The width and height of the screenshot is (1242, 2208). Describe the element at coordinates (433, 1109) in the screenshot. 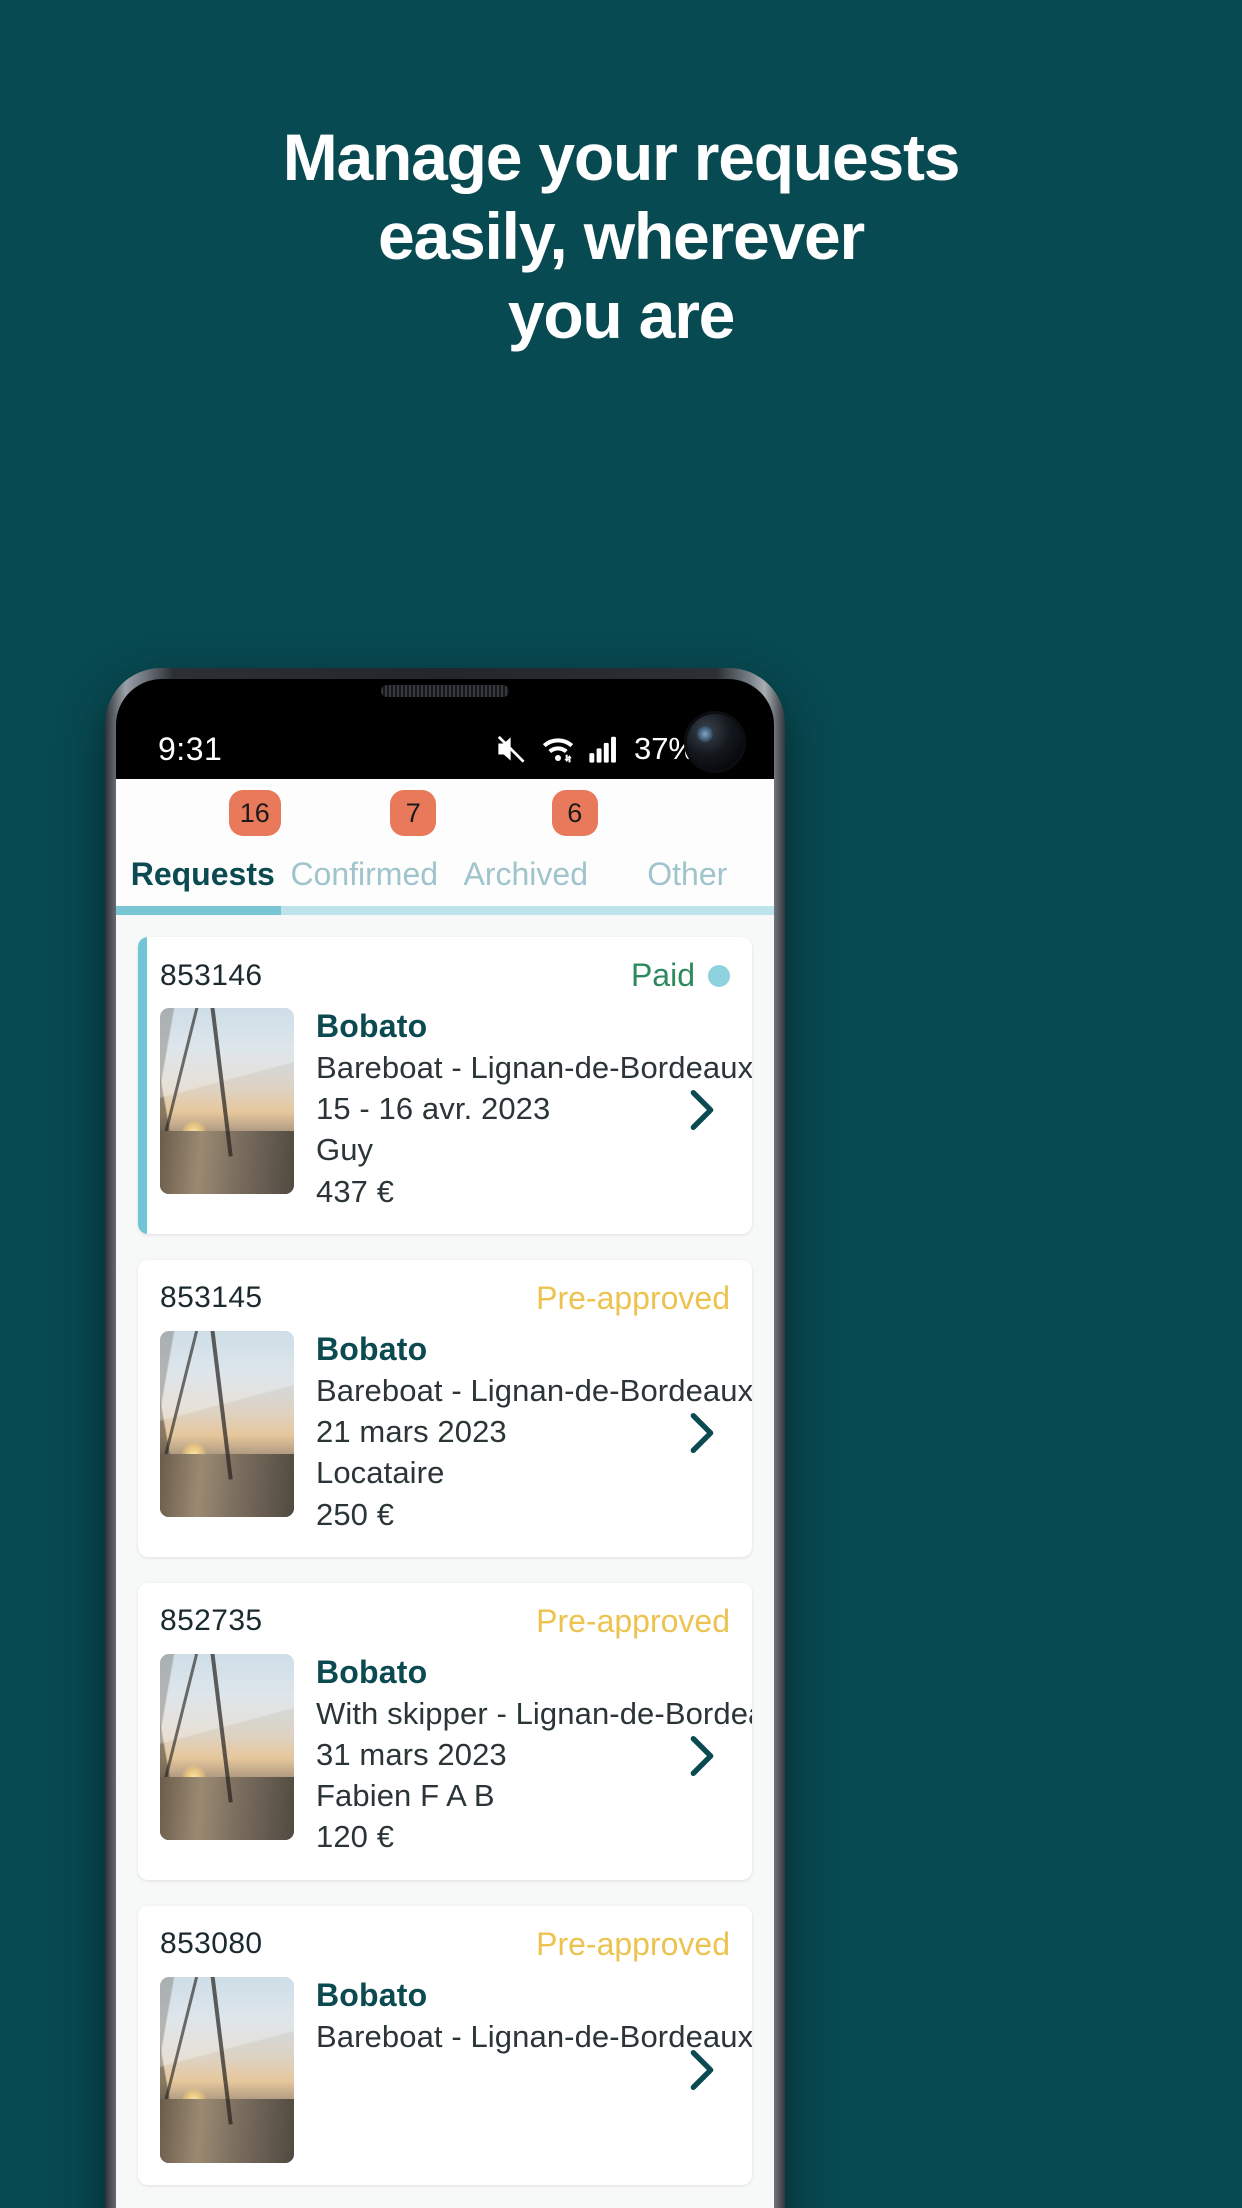

I see `booking-dates: 15 - 16 avr. 2023` at that location.